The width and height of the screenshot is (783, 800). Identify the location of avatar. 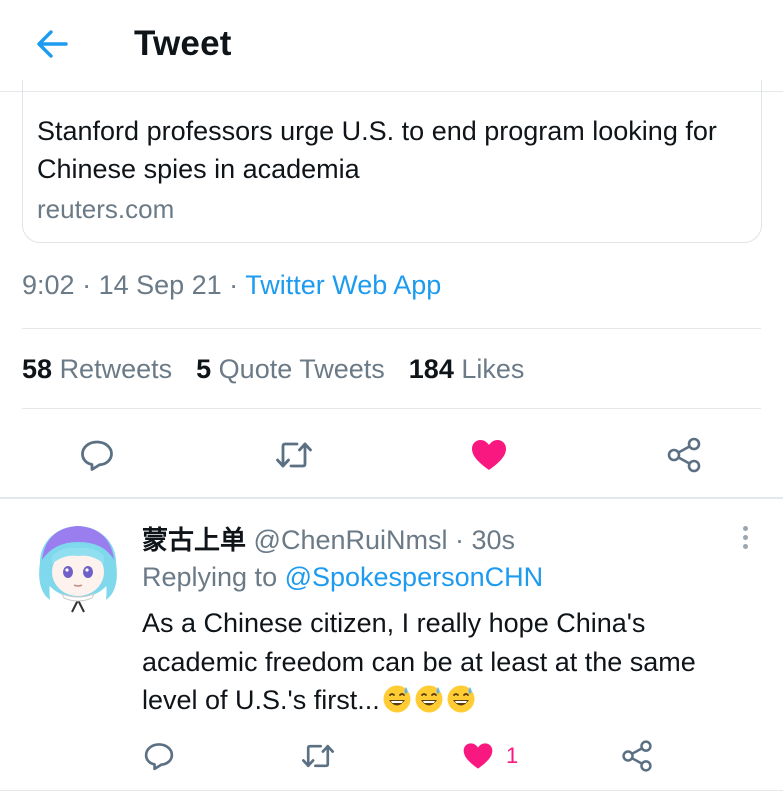
(78, 570).